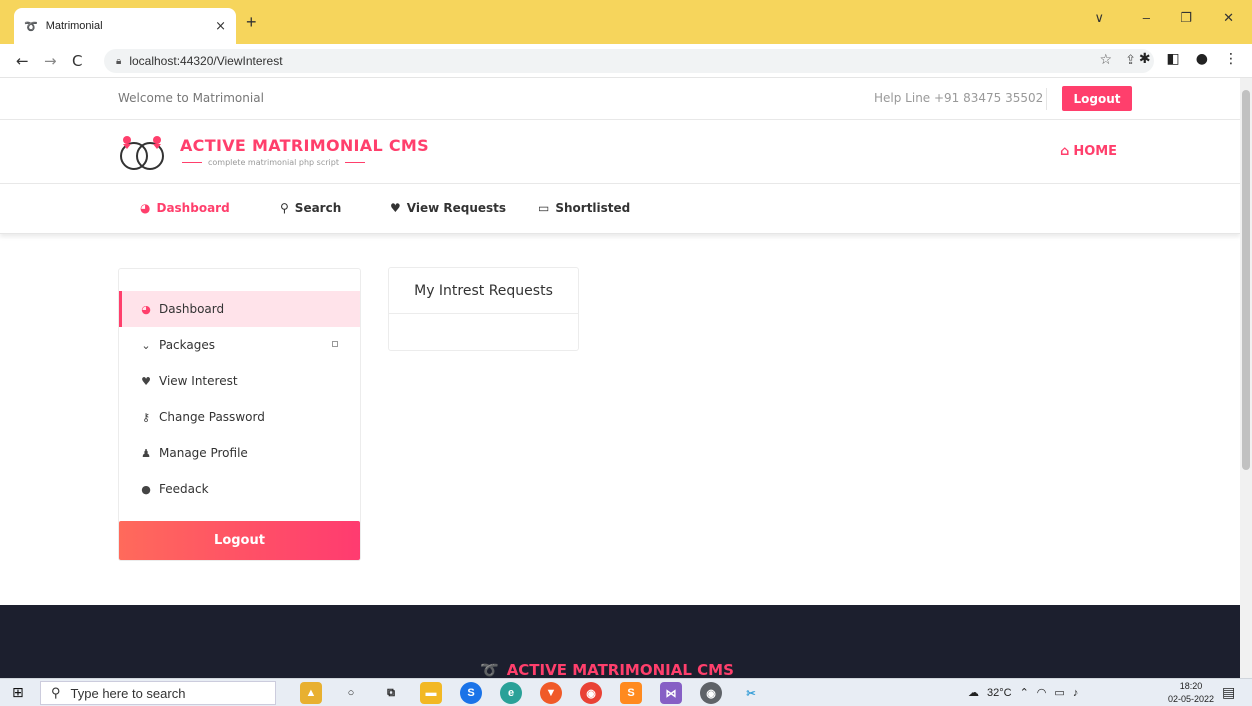 This screenshot has width=1252, height=706. I want to click on maximize-button: ❐, so click(1186, 18).